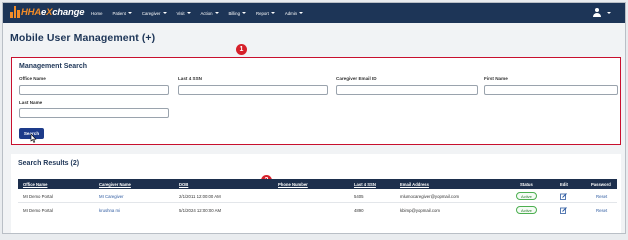 The image size is (628, 240). Describe the element at coordinates (430, 196) in the screenshot. I see `cell-email-address: mlumocaregiver@yopmail.com` at that location.